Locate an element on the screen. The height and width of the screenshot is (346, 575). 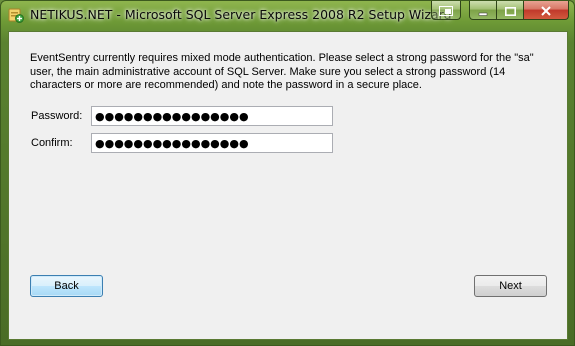
minimize-icon is located at coordinates (483, 10).